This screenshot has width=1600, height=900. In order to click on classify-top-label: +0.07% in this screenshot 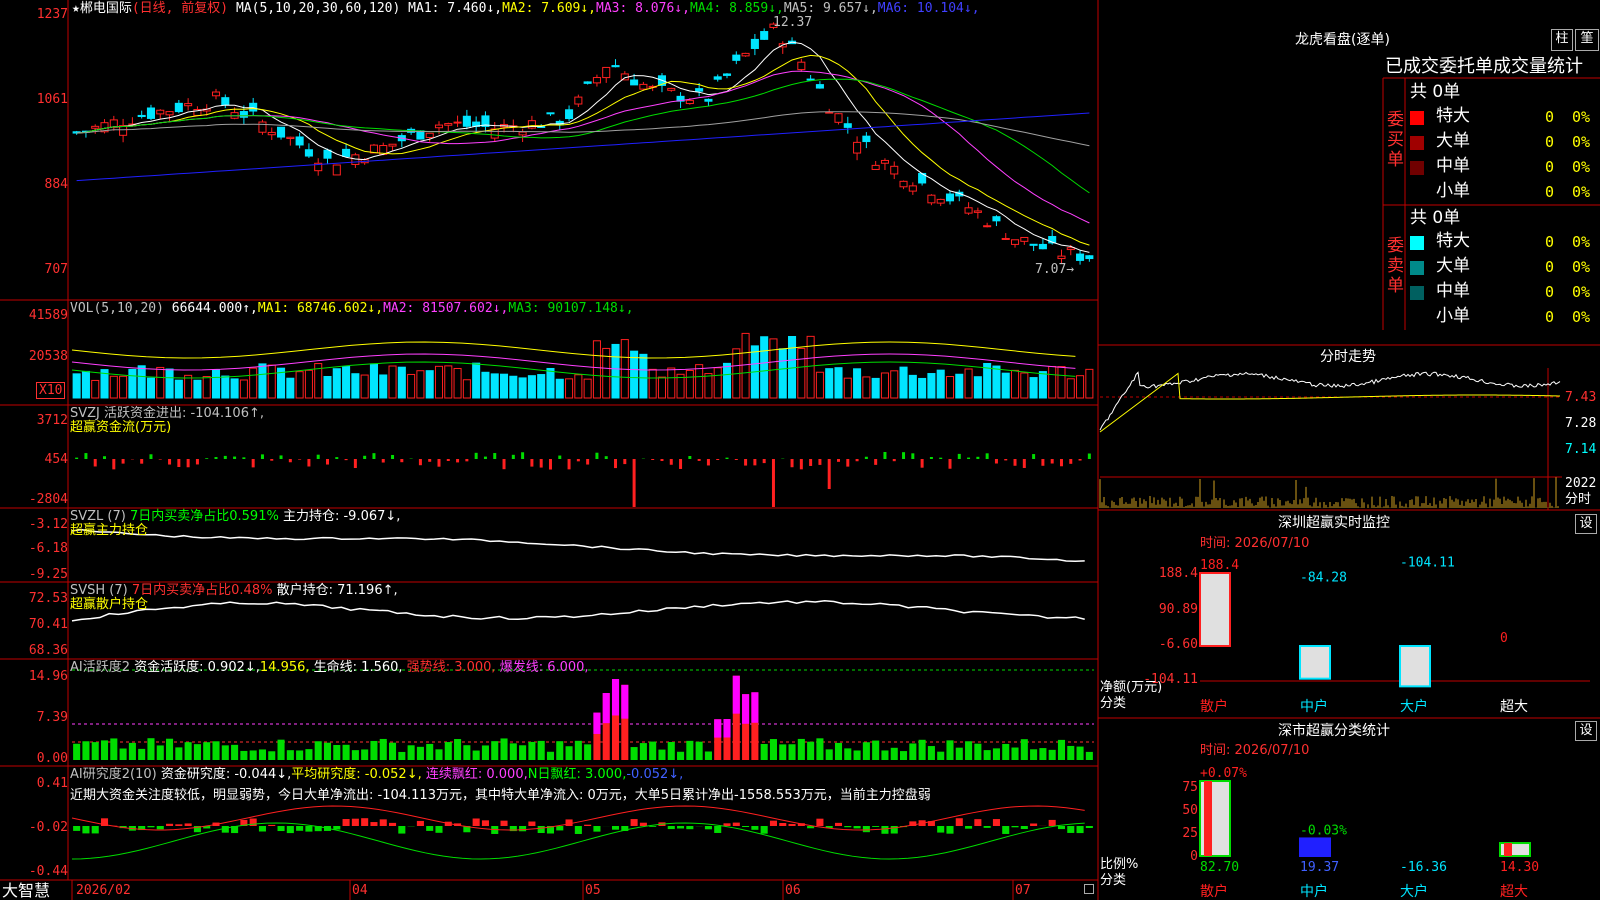, I will do `click(1223, 773)`.